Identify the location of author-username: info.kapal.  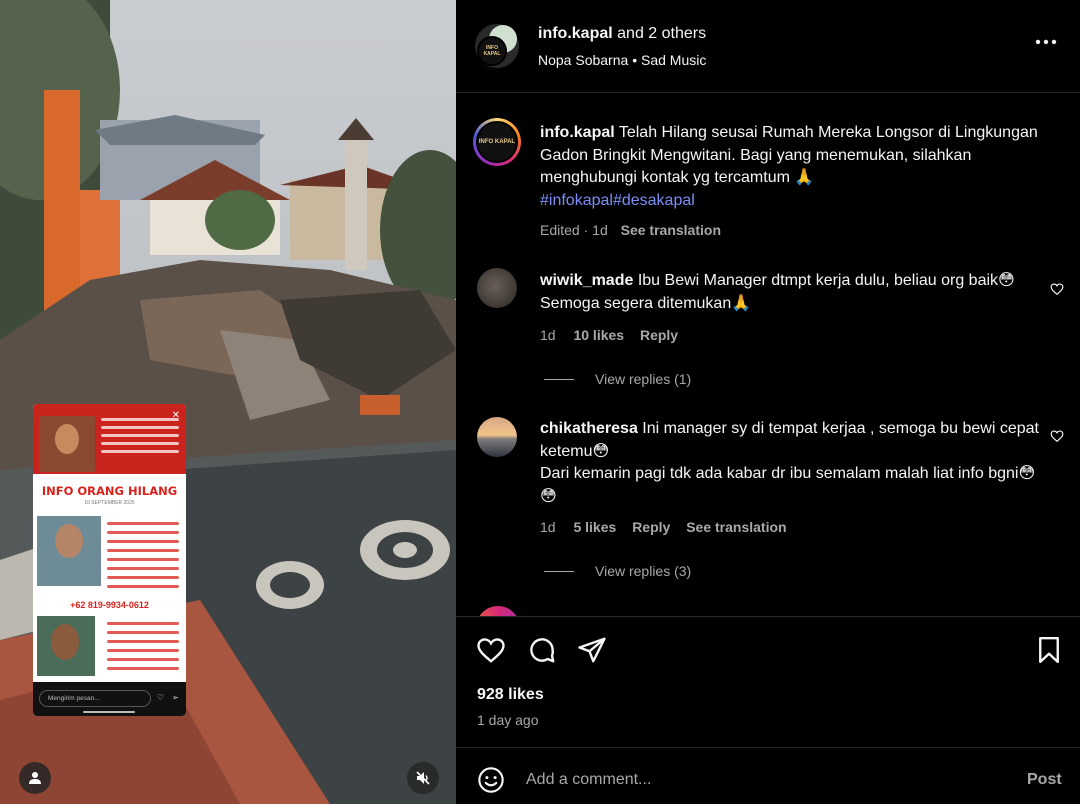
(575, 33).